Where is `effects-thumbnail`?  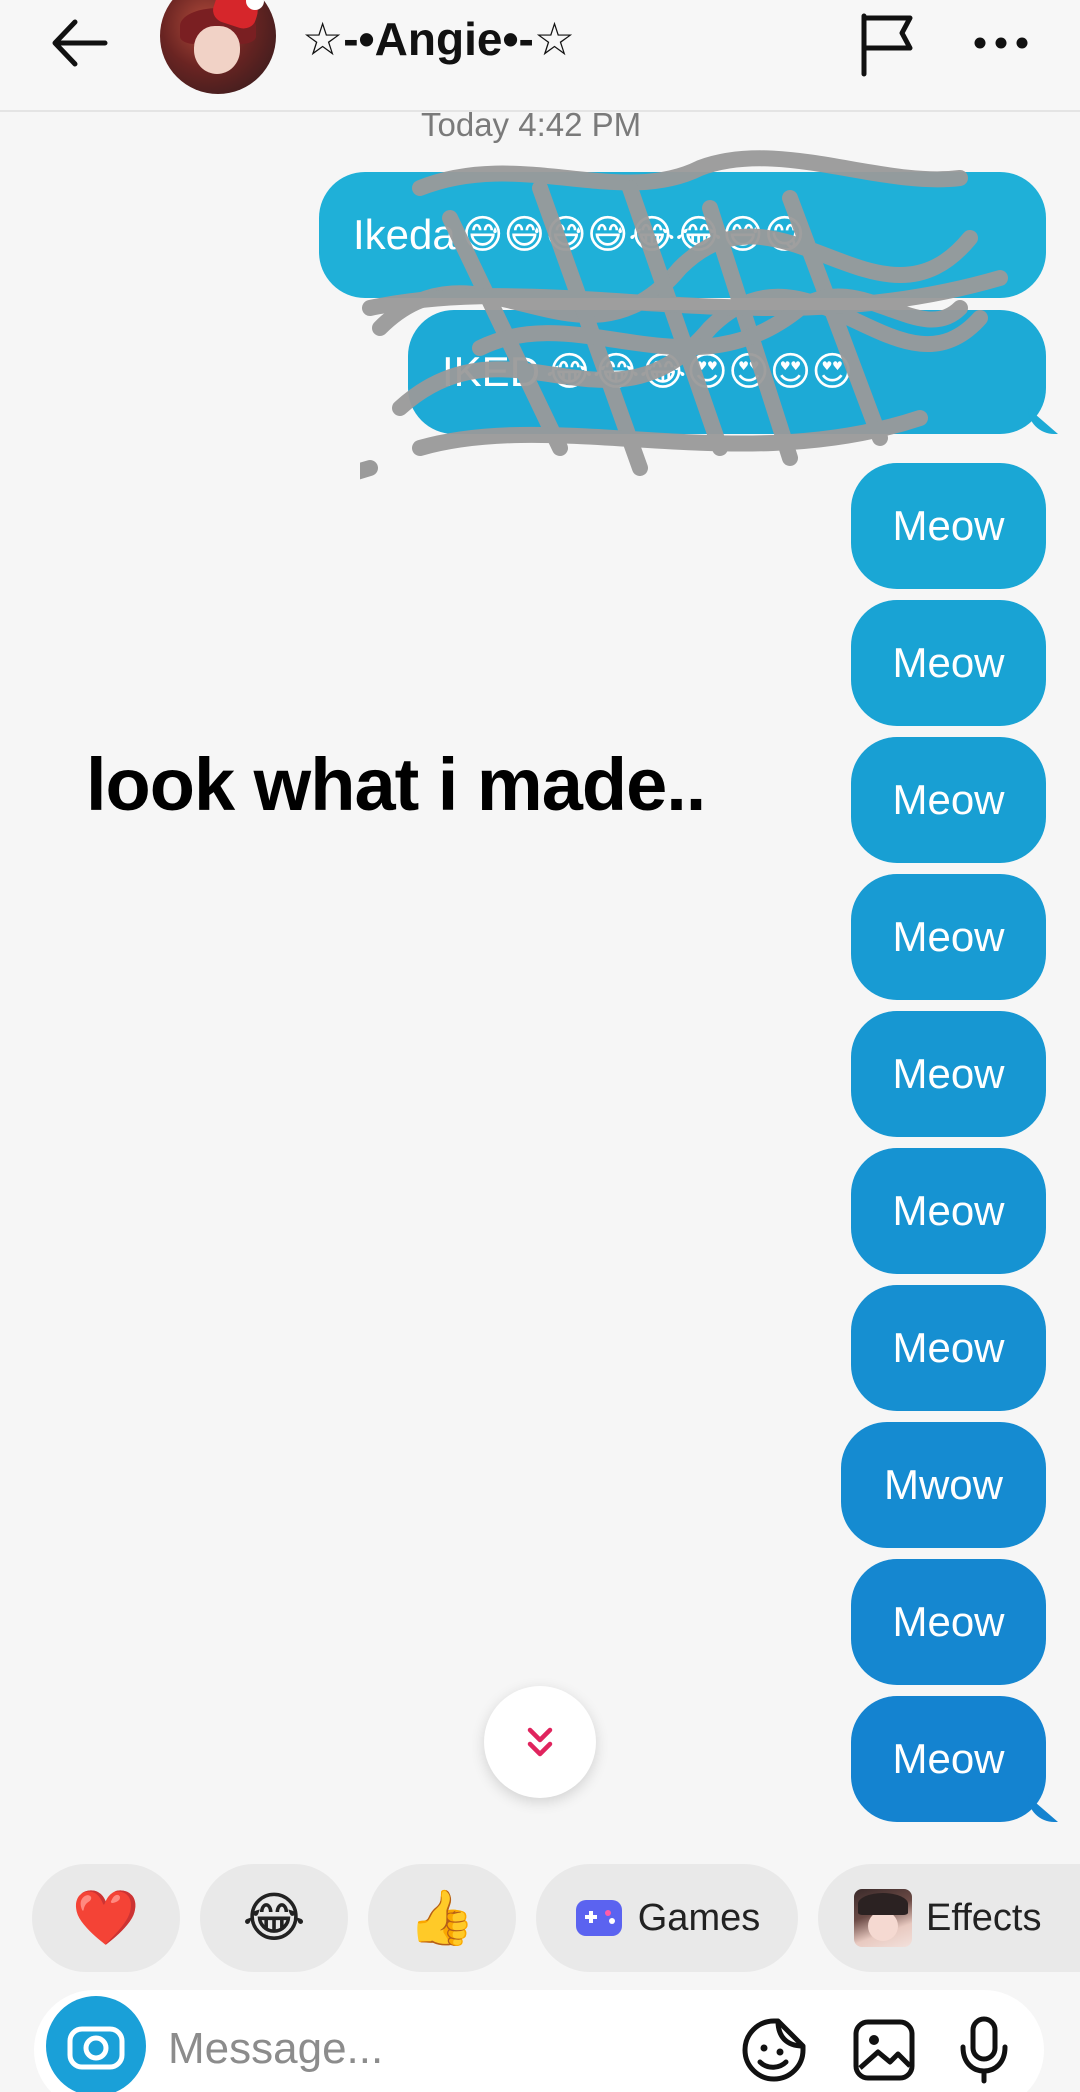 effects-thumbnail is located at coordinates (883, 1918).